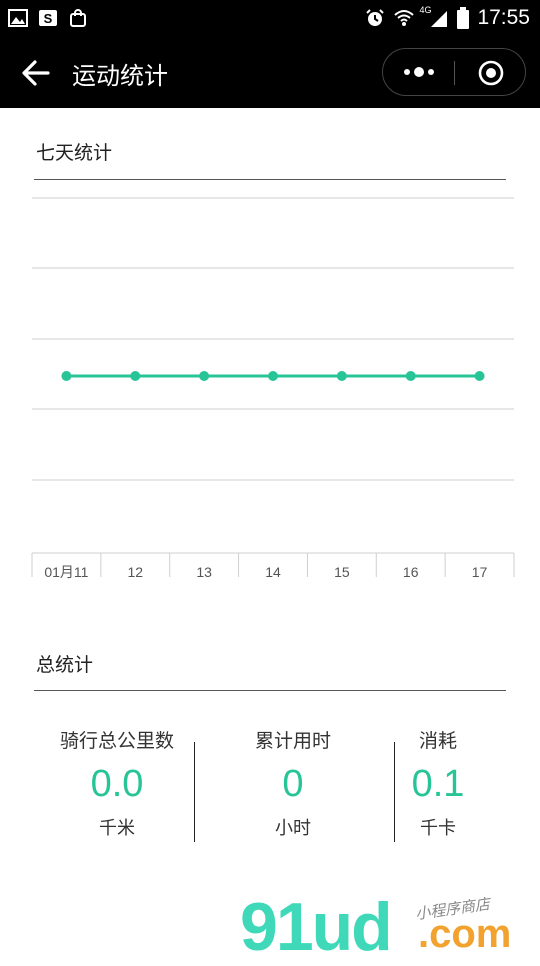  I want to click on nav-bar: 运动统计, so click(270, 73).